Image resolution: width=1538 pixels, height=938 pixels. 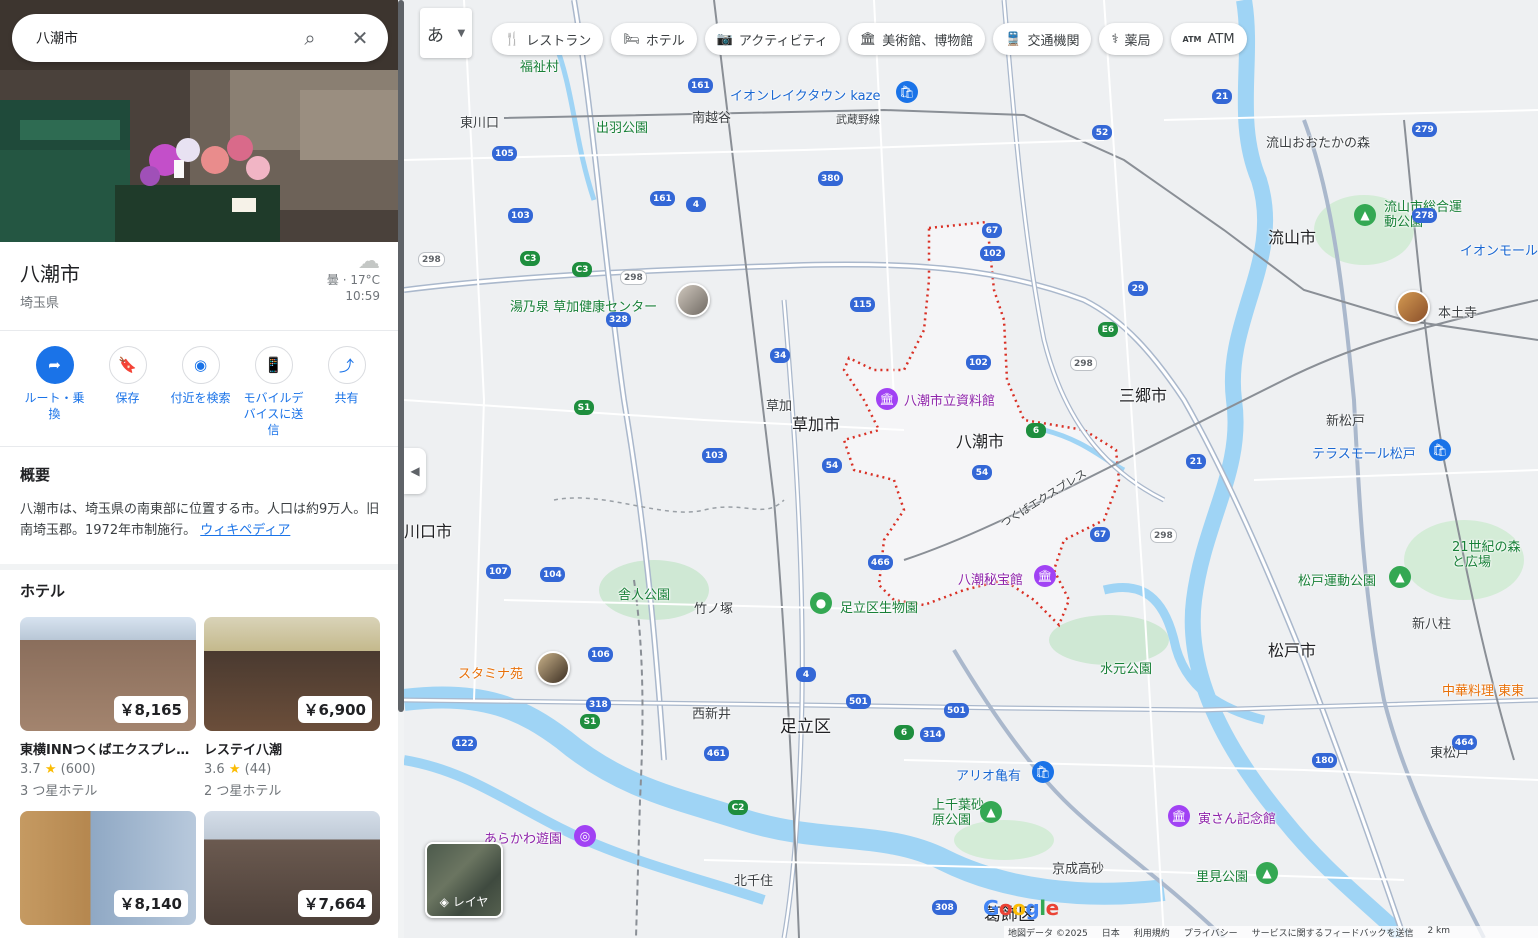 I want to click on route-shield: 314, so click(x=932, y=734).